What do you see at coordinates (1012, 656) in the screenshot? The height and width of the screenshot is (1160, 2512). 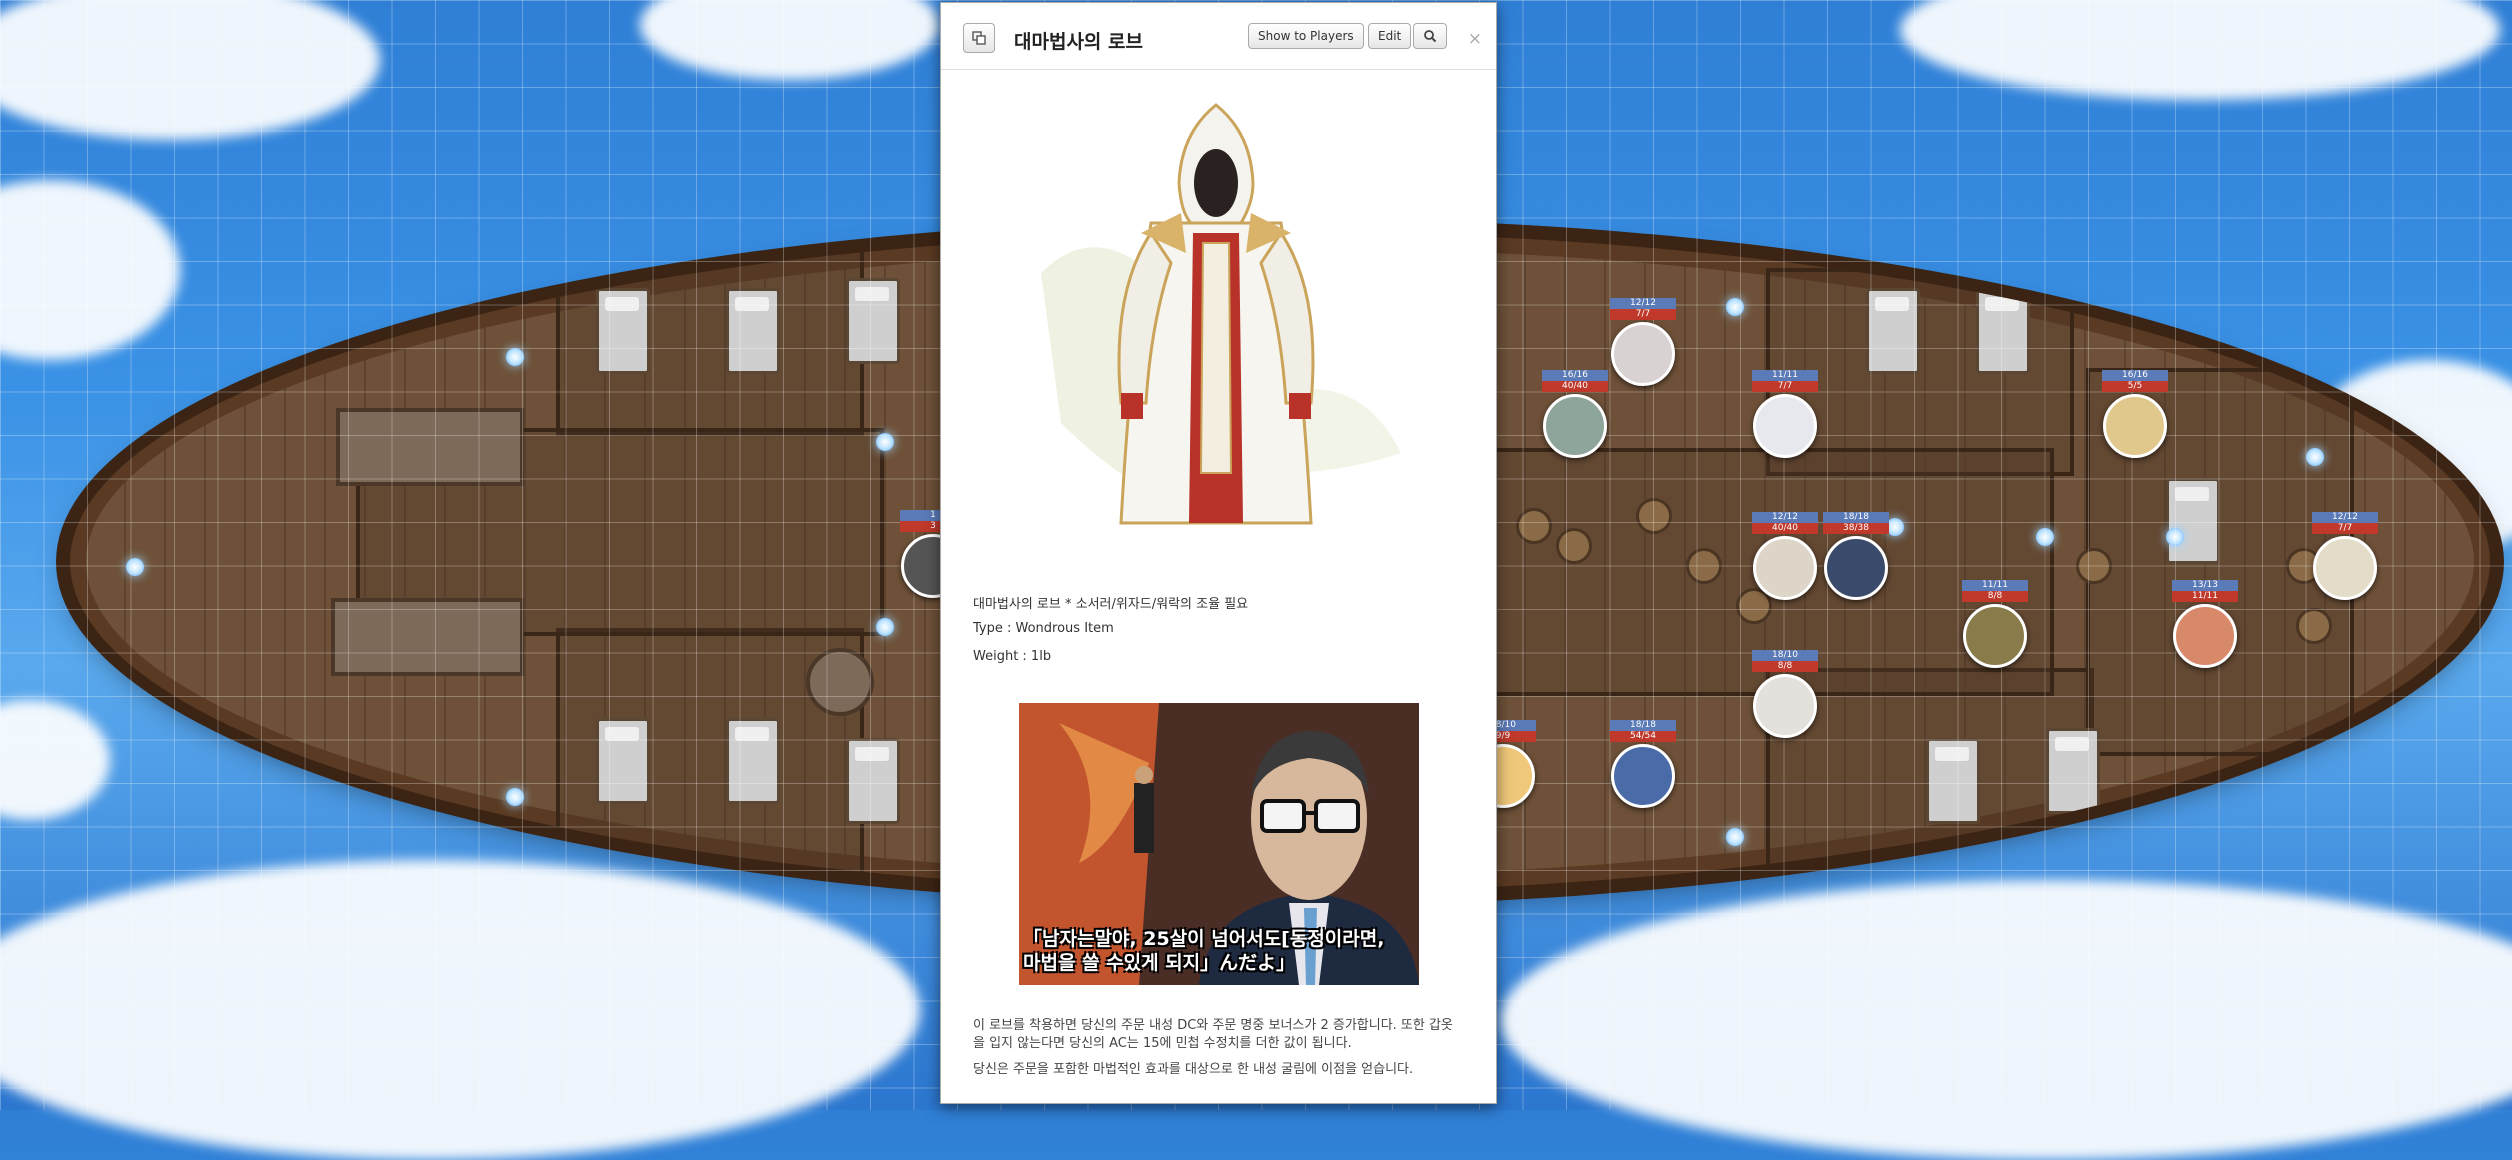 I see `item-weight-line: Weight : 1lb` at bounding box center [1012, 656].